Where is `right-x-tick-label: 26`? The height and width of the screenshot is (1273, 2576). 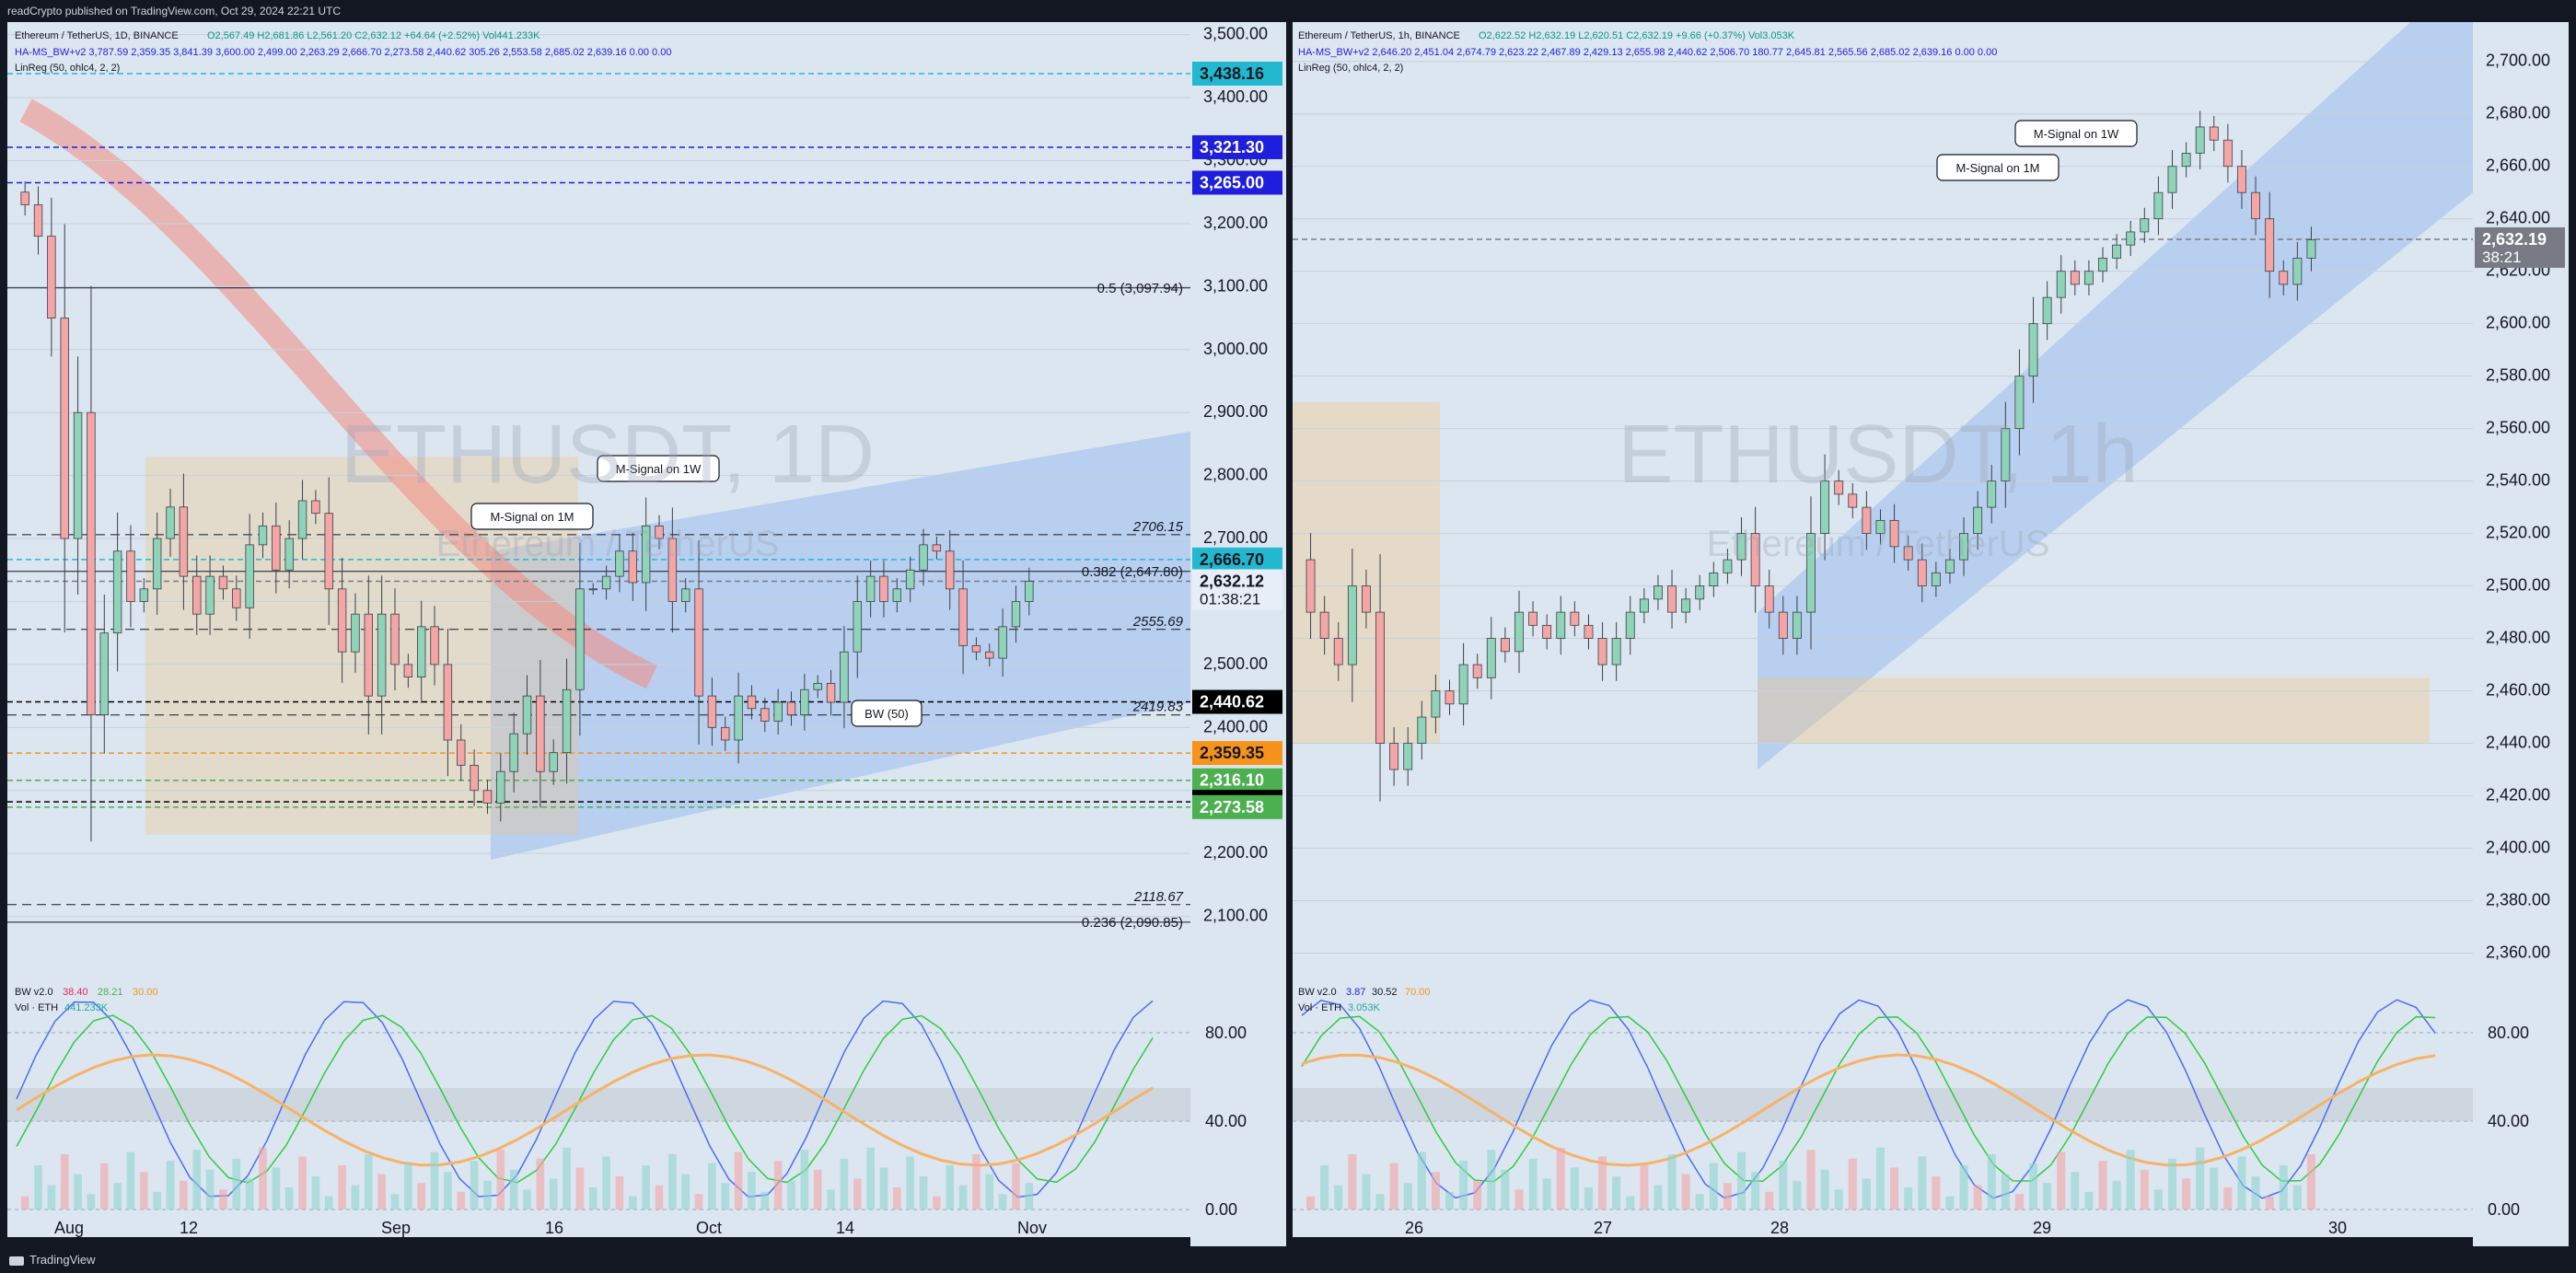
right-x-tick-label: 26 is located at coordinates (1414, 1228).